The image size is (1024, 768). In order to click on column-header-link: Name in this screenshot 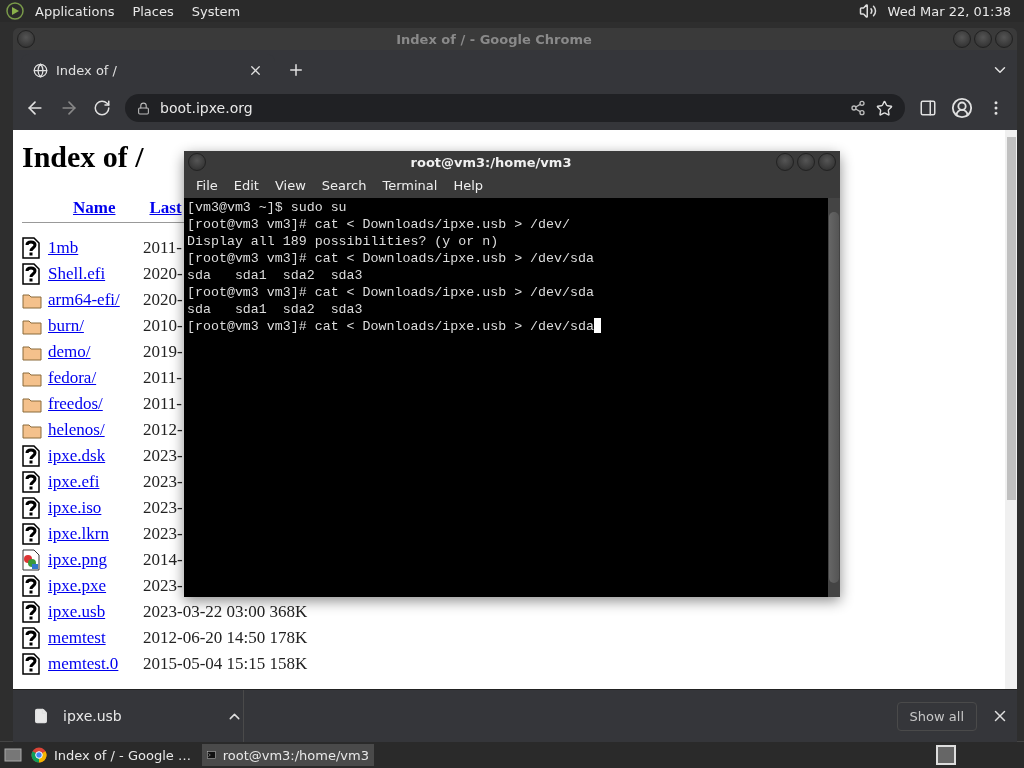, I will do `click(94, 210)`.